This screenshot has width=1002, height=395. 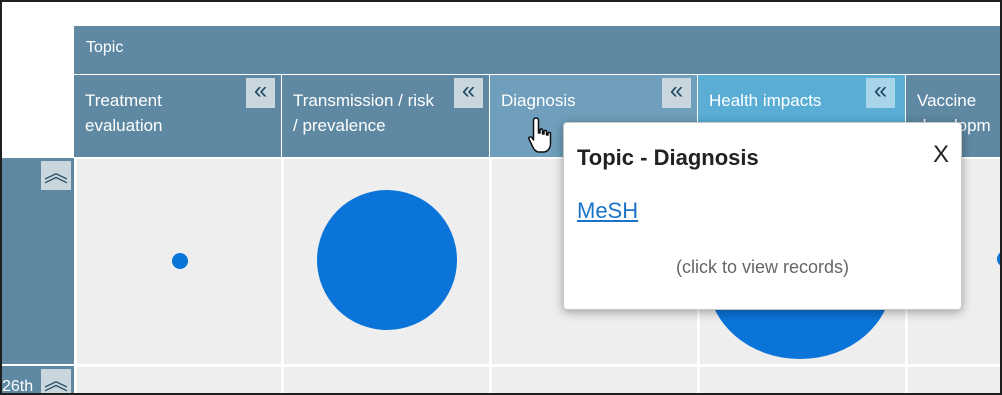 I want to click on row-header-1: ︽, so click(x=38, y=261).